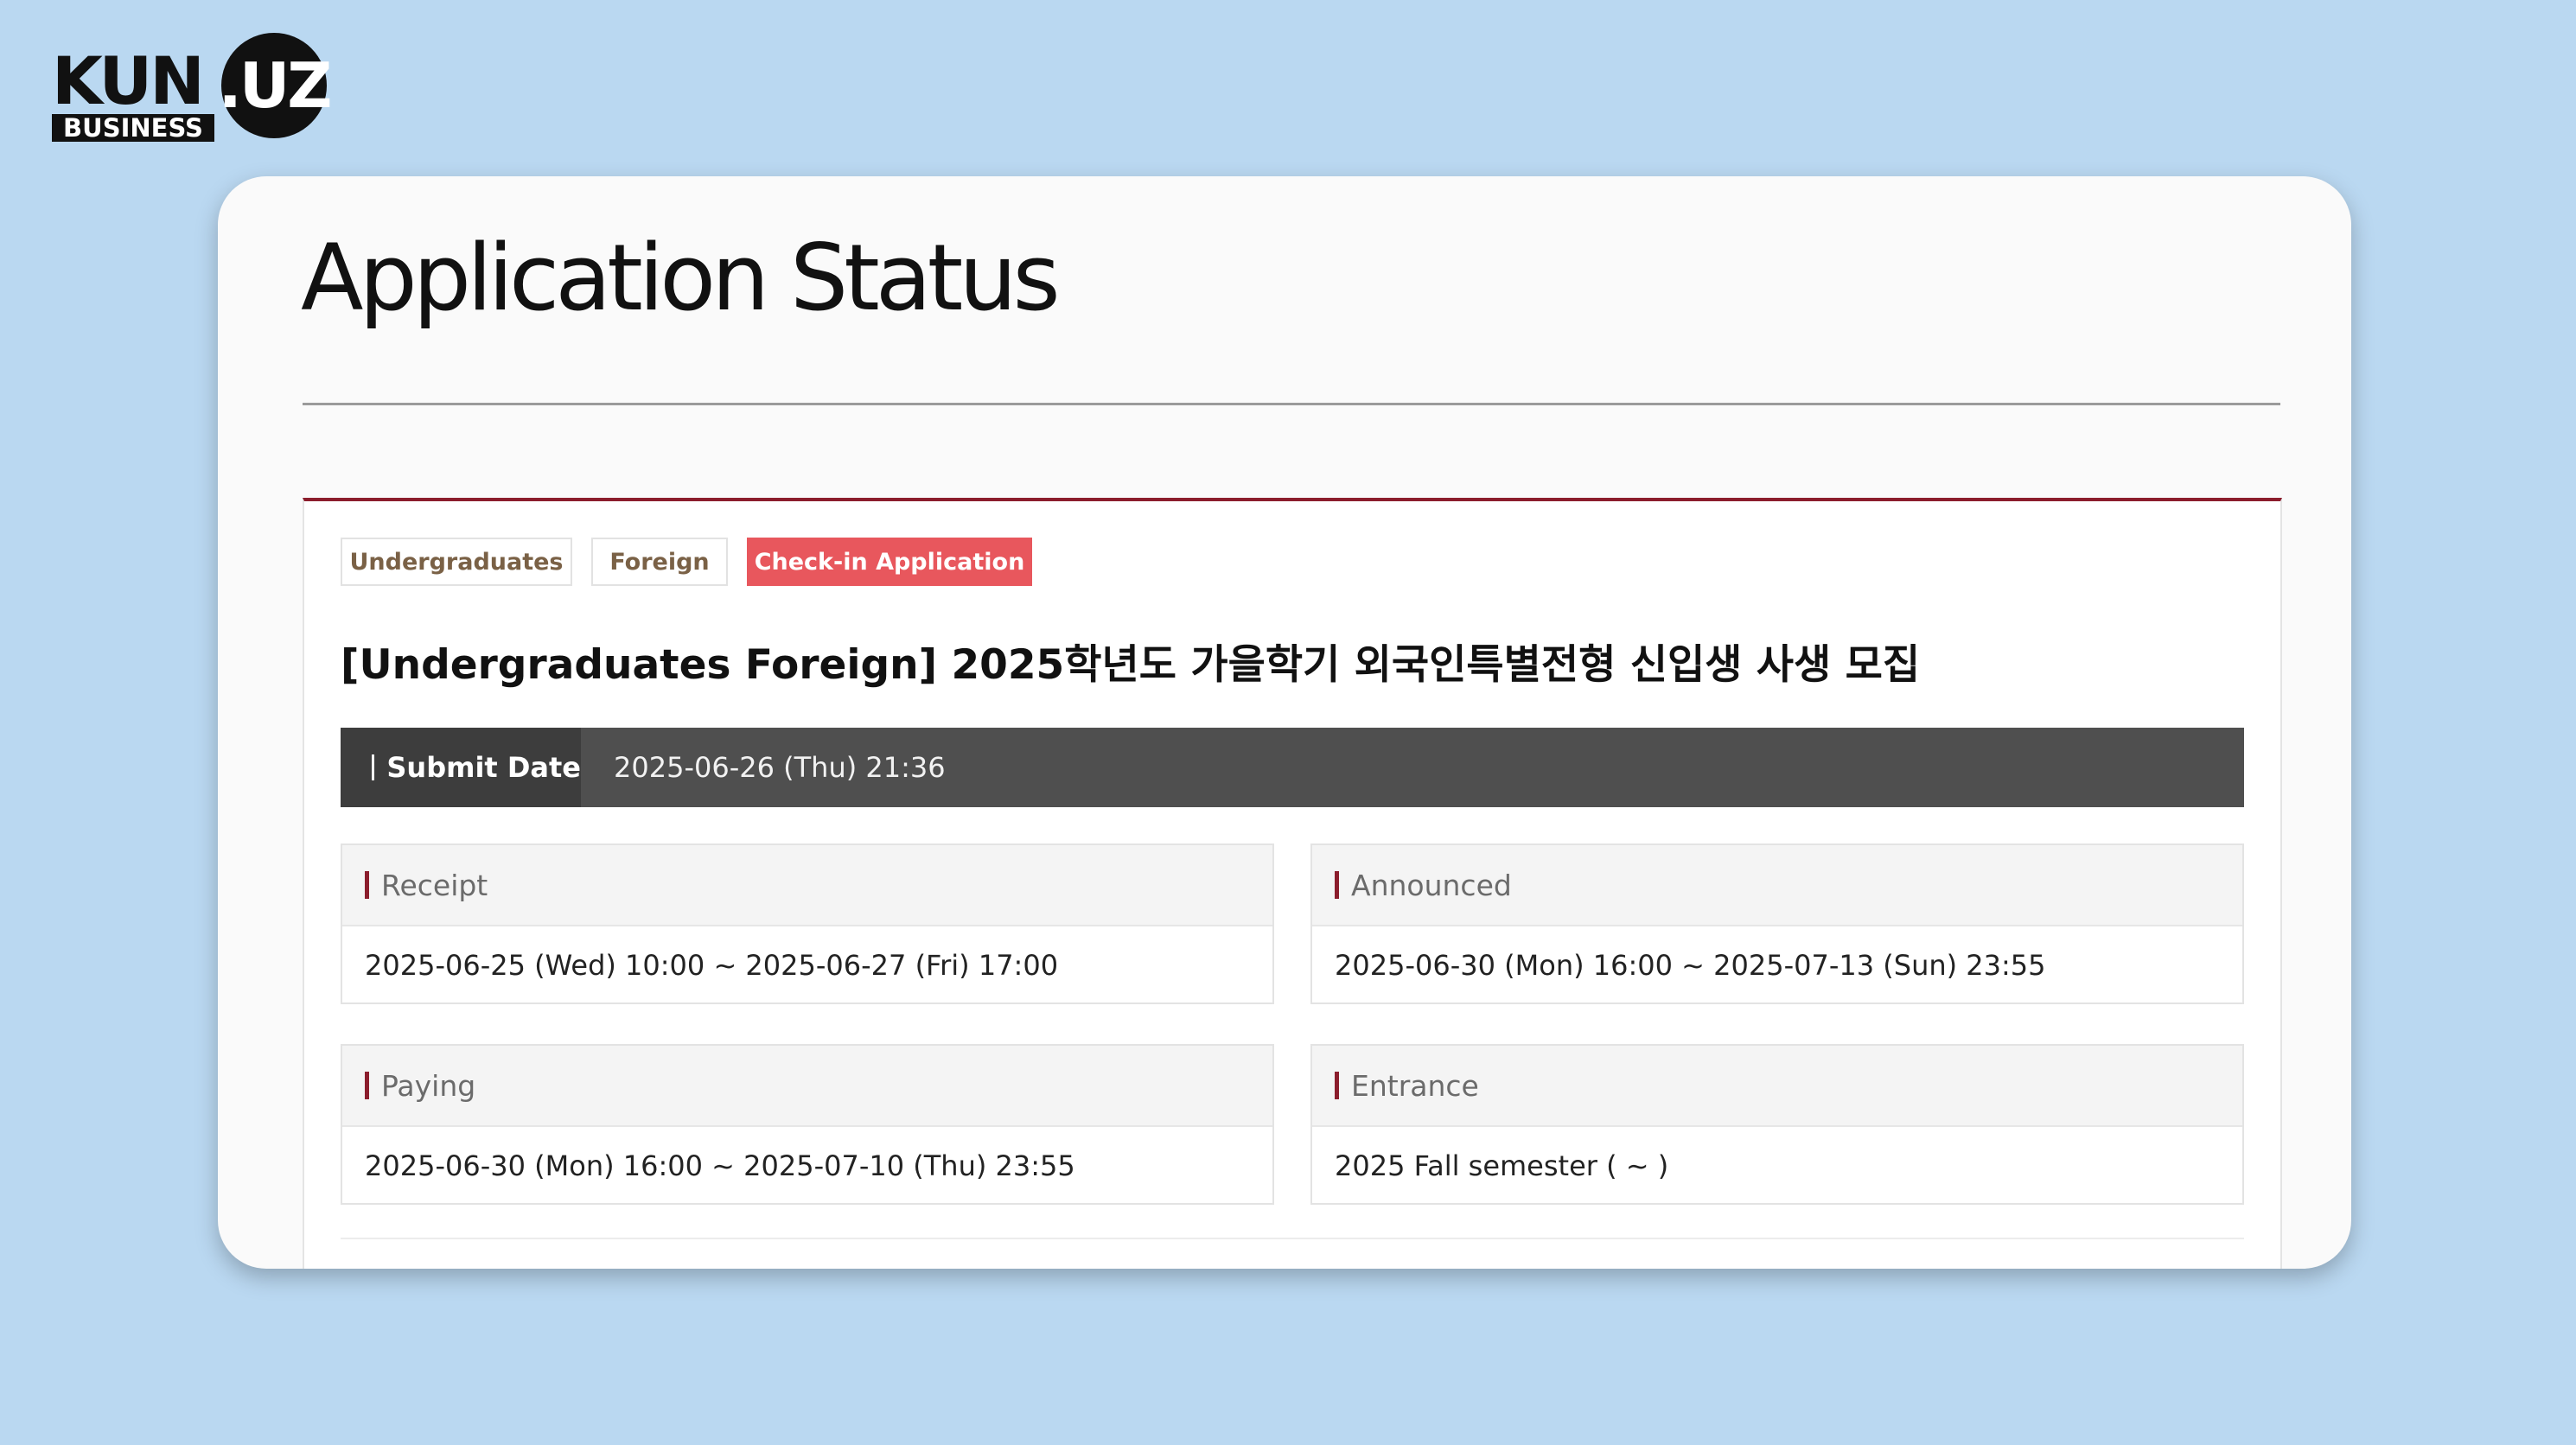 The image size is (2576, 1445). I want to click on entrance-label: Entrance, so click(1415, 1085).